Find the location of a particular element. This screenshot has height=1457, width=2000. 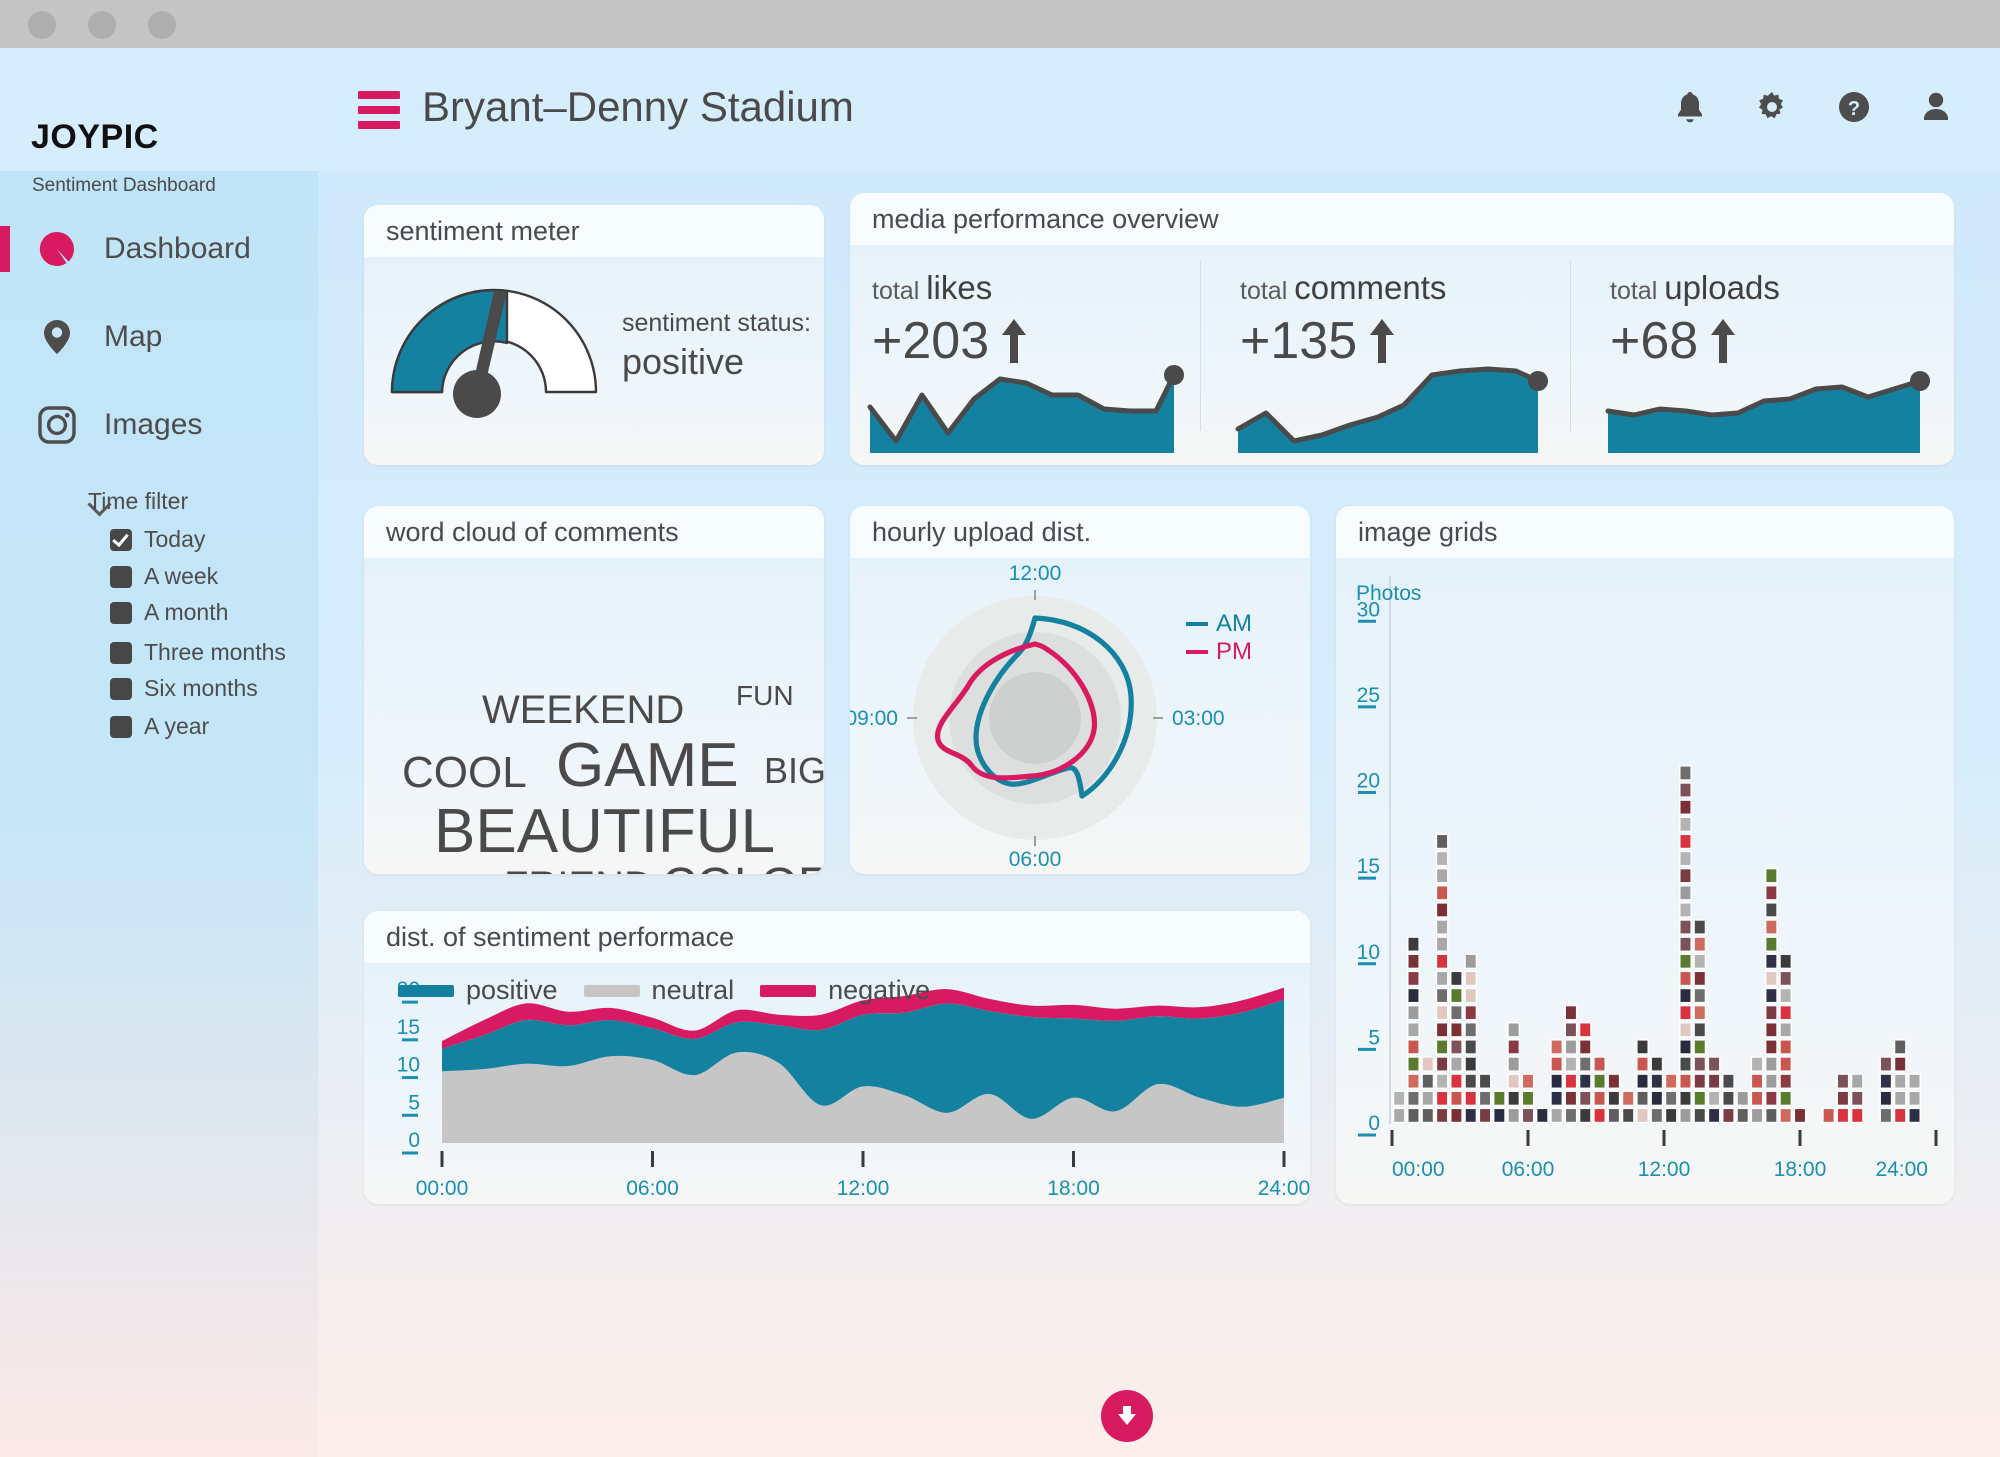

card-title: word cloud of comments is located at coordinates (532, 531).